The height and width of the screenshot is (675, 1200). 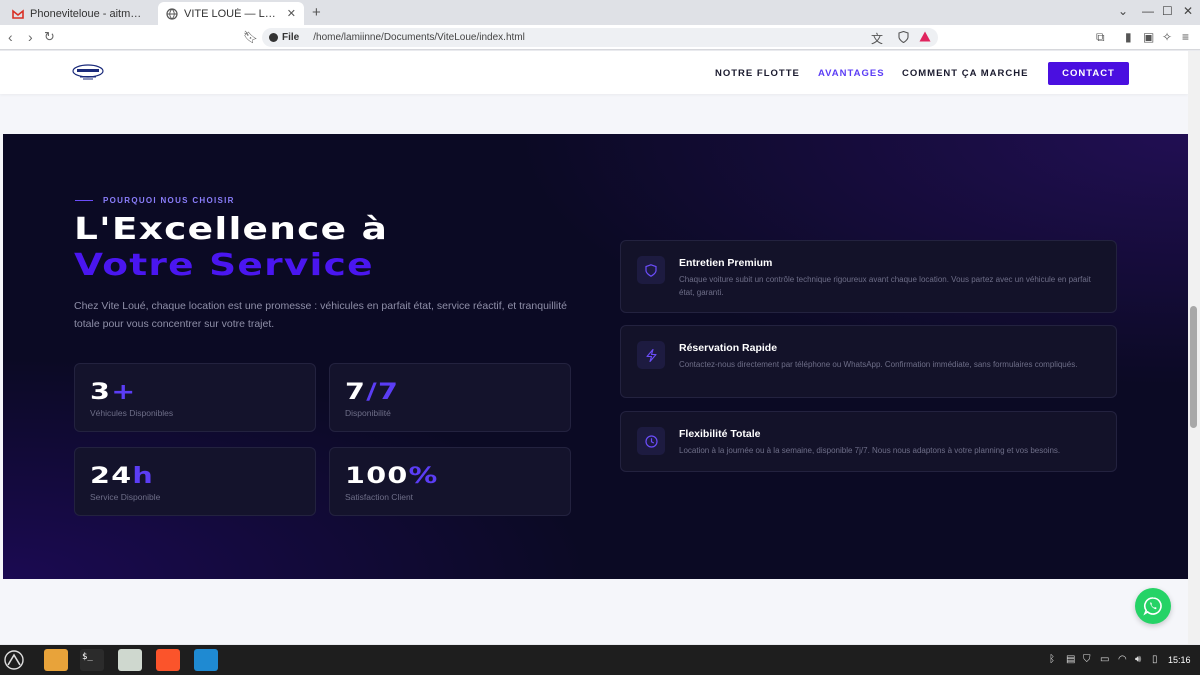 What do you see at coordinates (965, 73) in the screenshot?
I see `nav-comment-ca-marche: COMMENT ÇA MARCHE` at bounding box center [965, 73].